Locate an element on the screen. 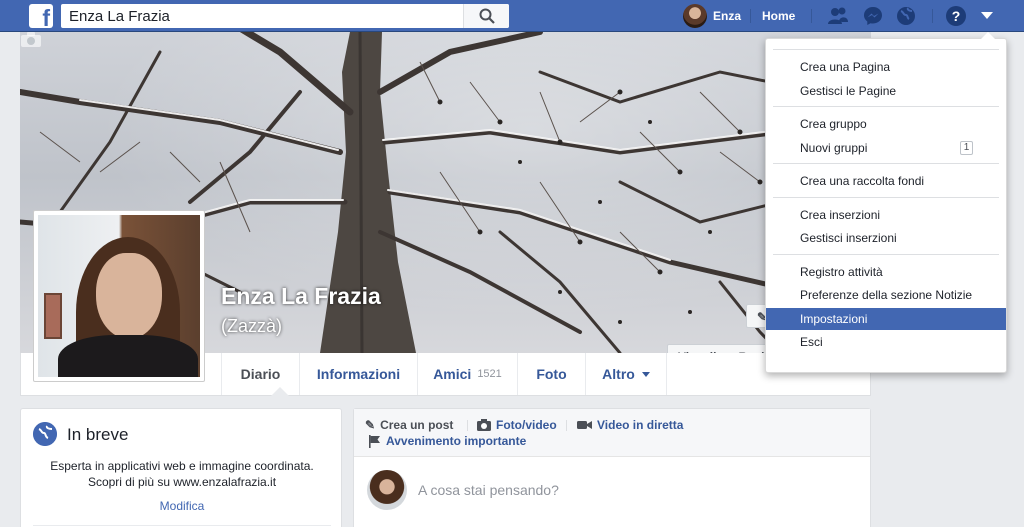 The height and width of the screenshot is (527, 1024). create-post-label: Crea un post is located at coordinates (417, 425).